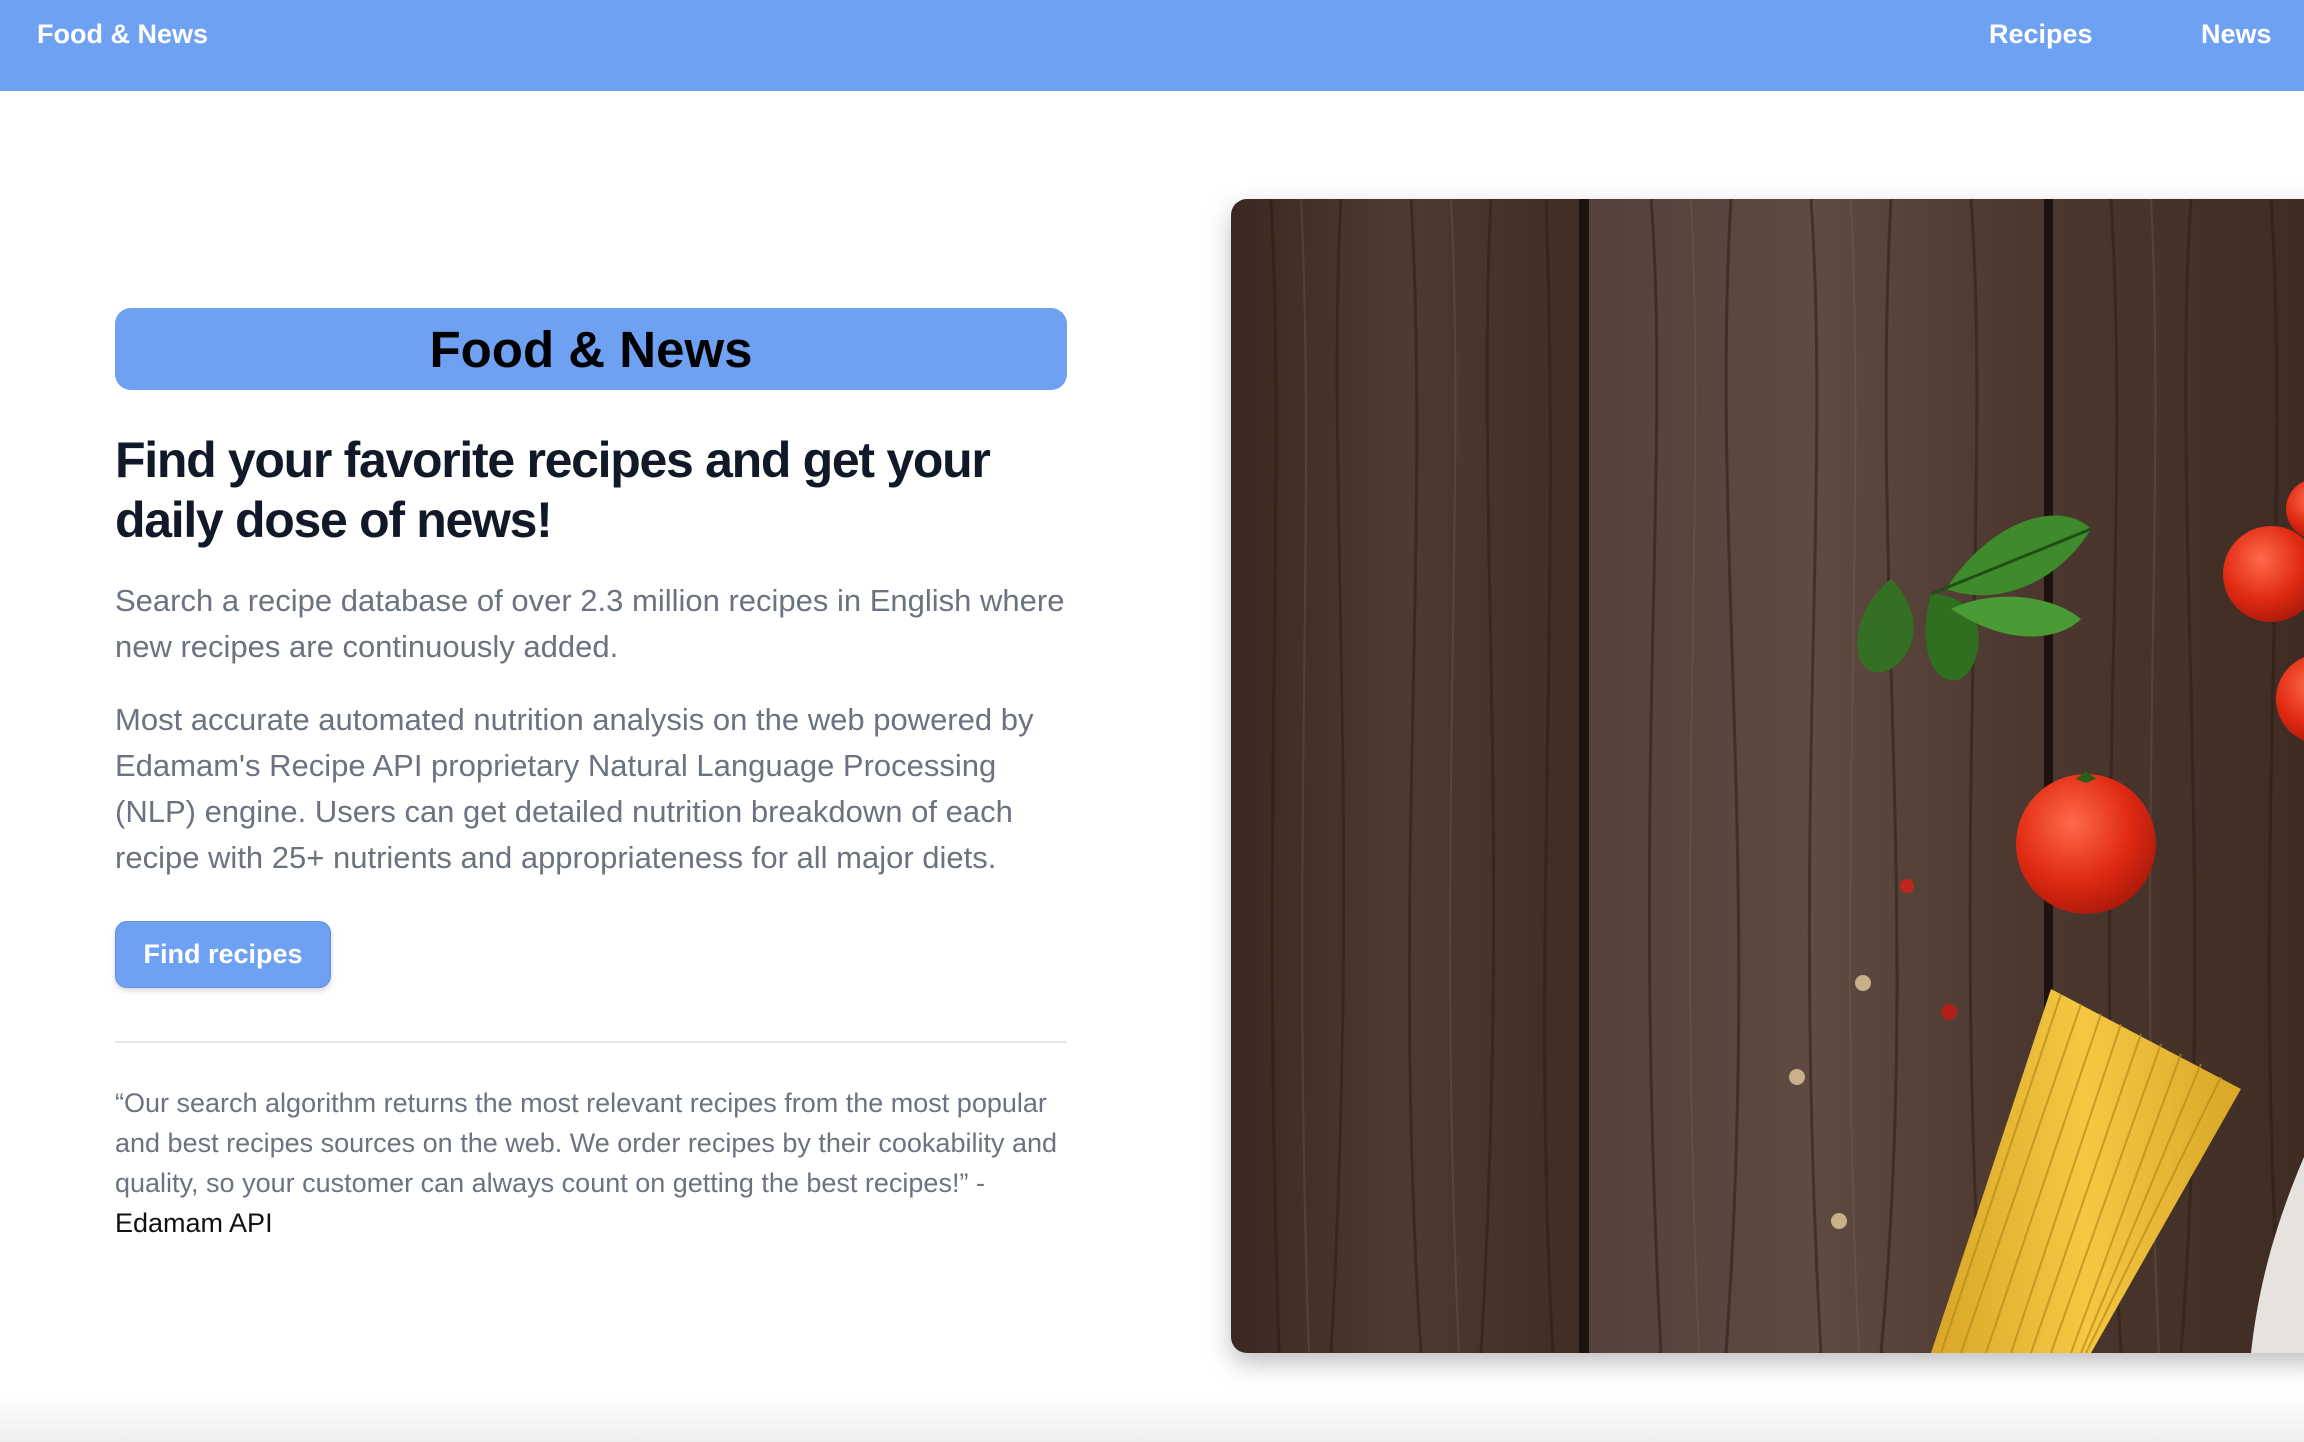 This screenshot has width=2304, height=1442. What do you see at coordinates (591, 1042) in the screenshot?
I see `section-divider` at bounding box center [591, 1042].